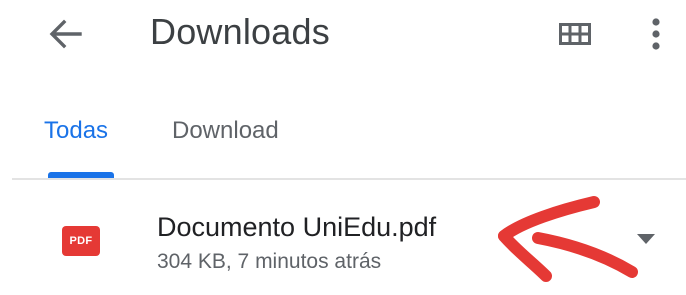  I want to click on more-options-button, so click(656, 34).